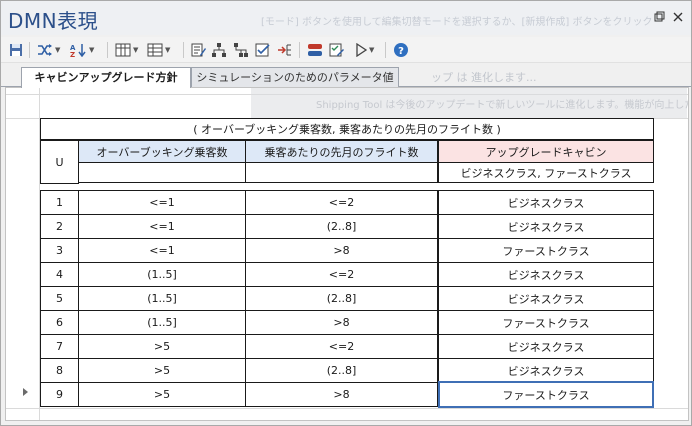  I want to click on sort-az-icon: AZ ▼, so click(81, 50).